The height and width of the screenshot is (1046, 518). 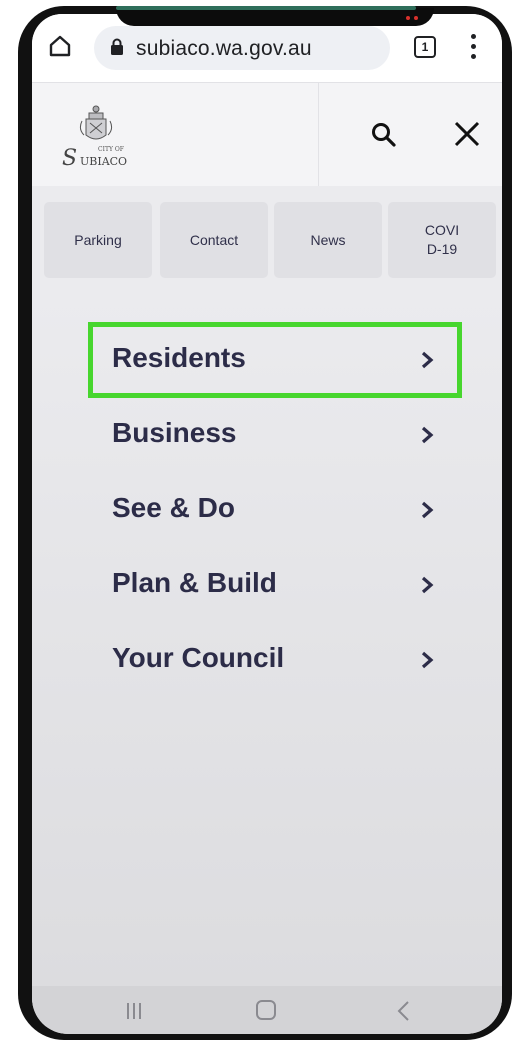 I want to click on search-icon, so click(x=384, y=135).